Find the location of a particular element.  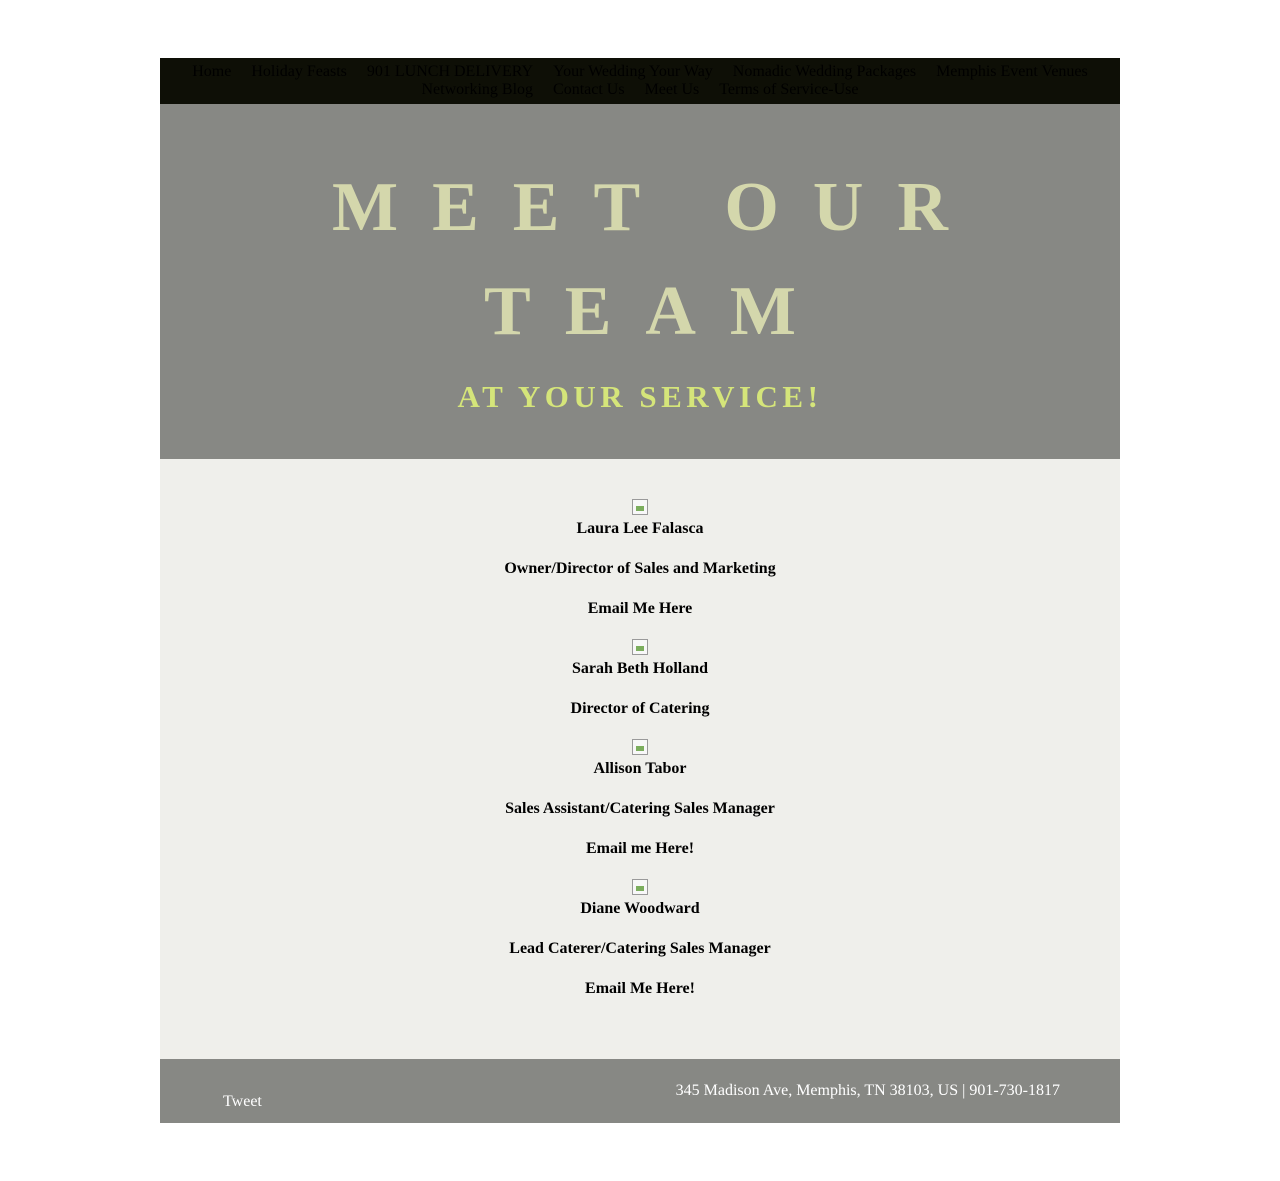

nav-link-meet-us: Meet Us is located at coordinates (672, 89).